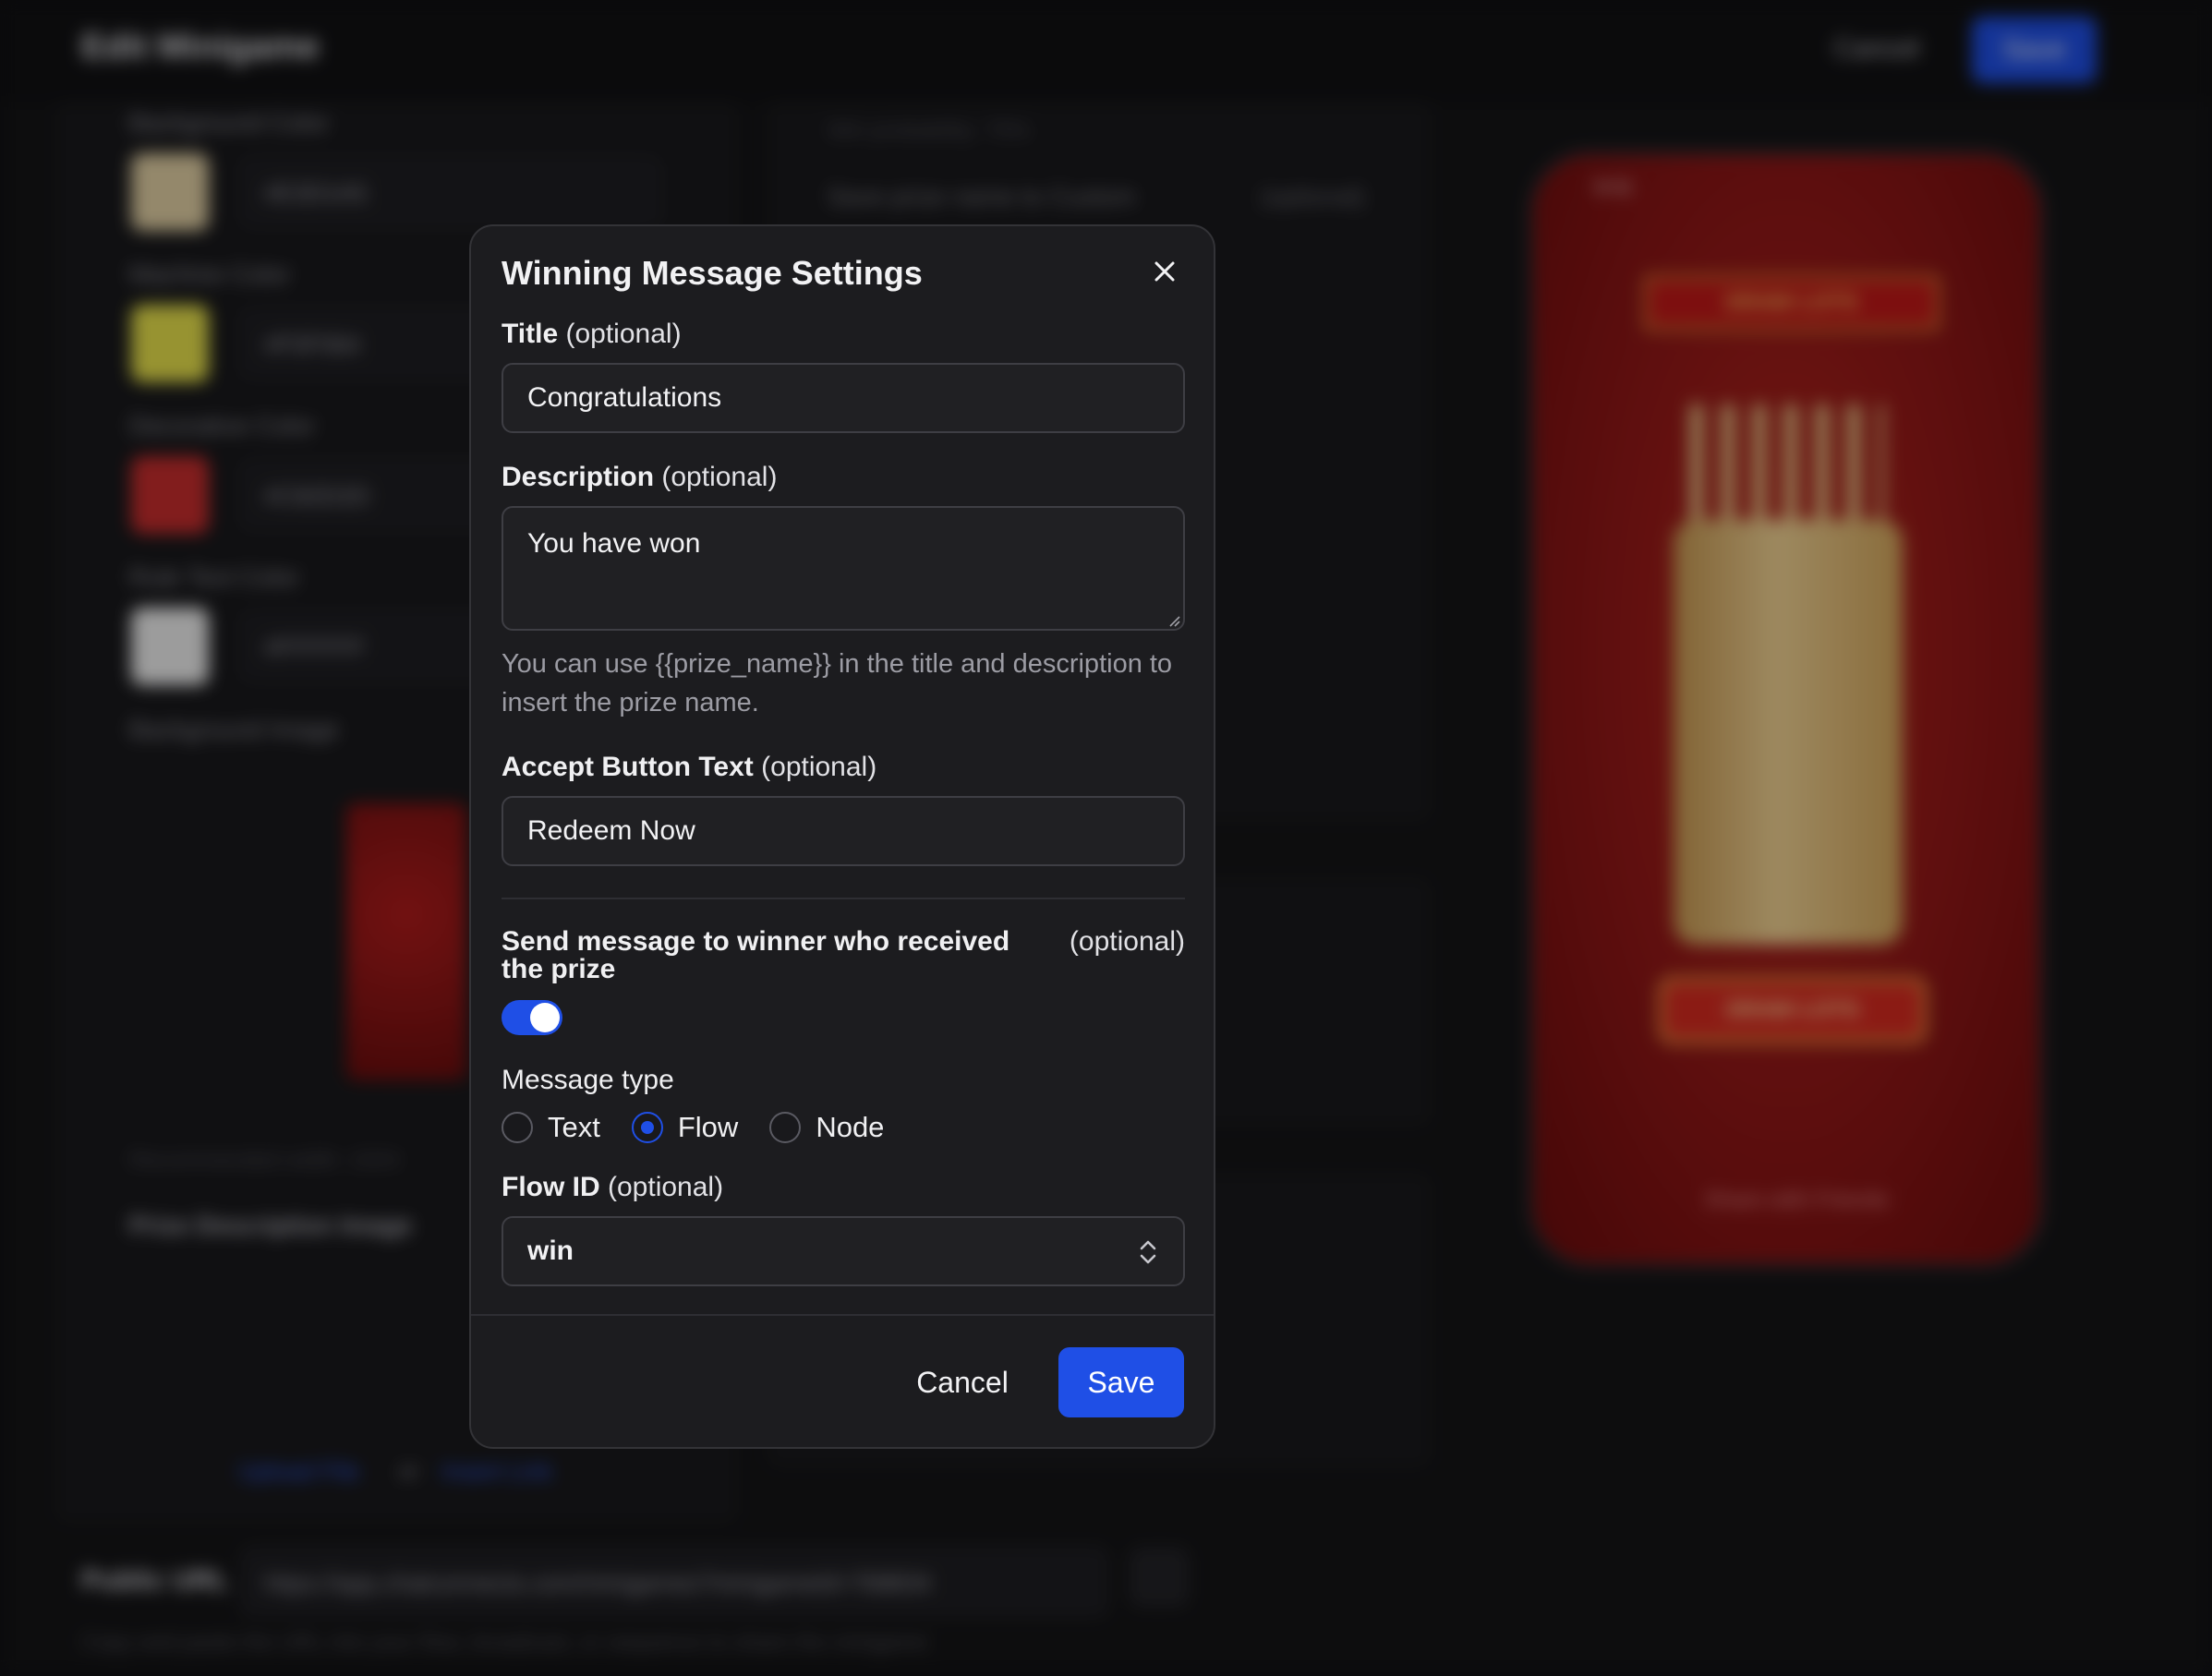 The height and width of the screenshot is (1676, 2212). I want to click on radio-flow: Flow, so click(685, 1127).